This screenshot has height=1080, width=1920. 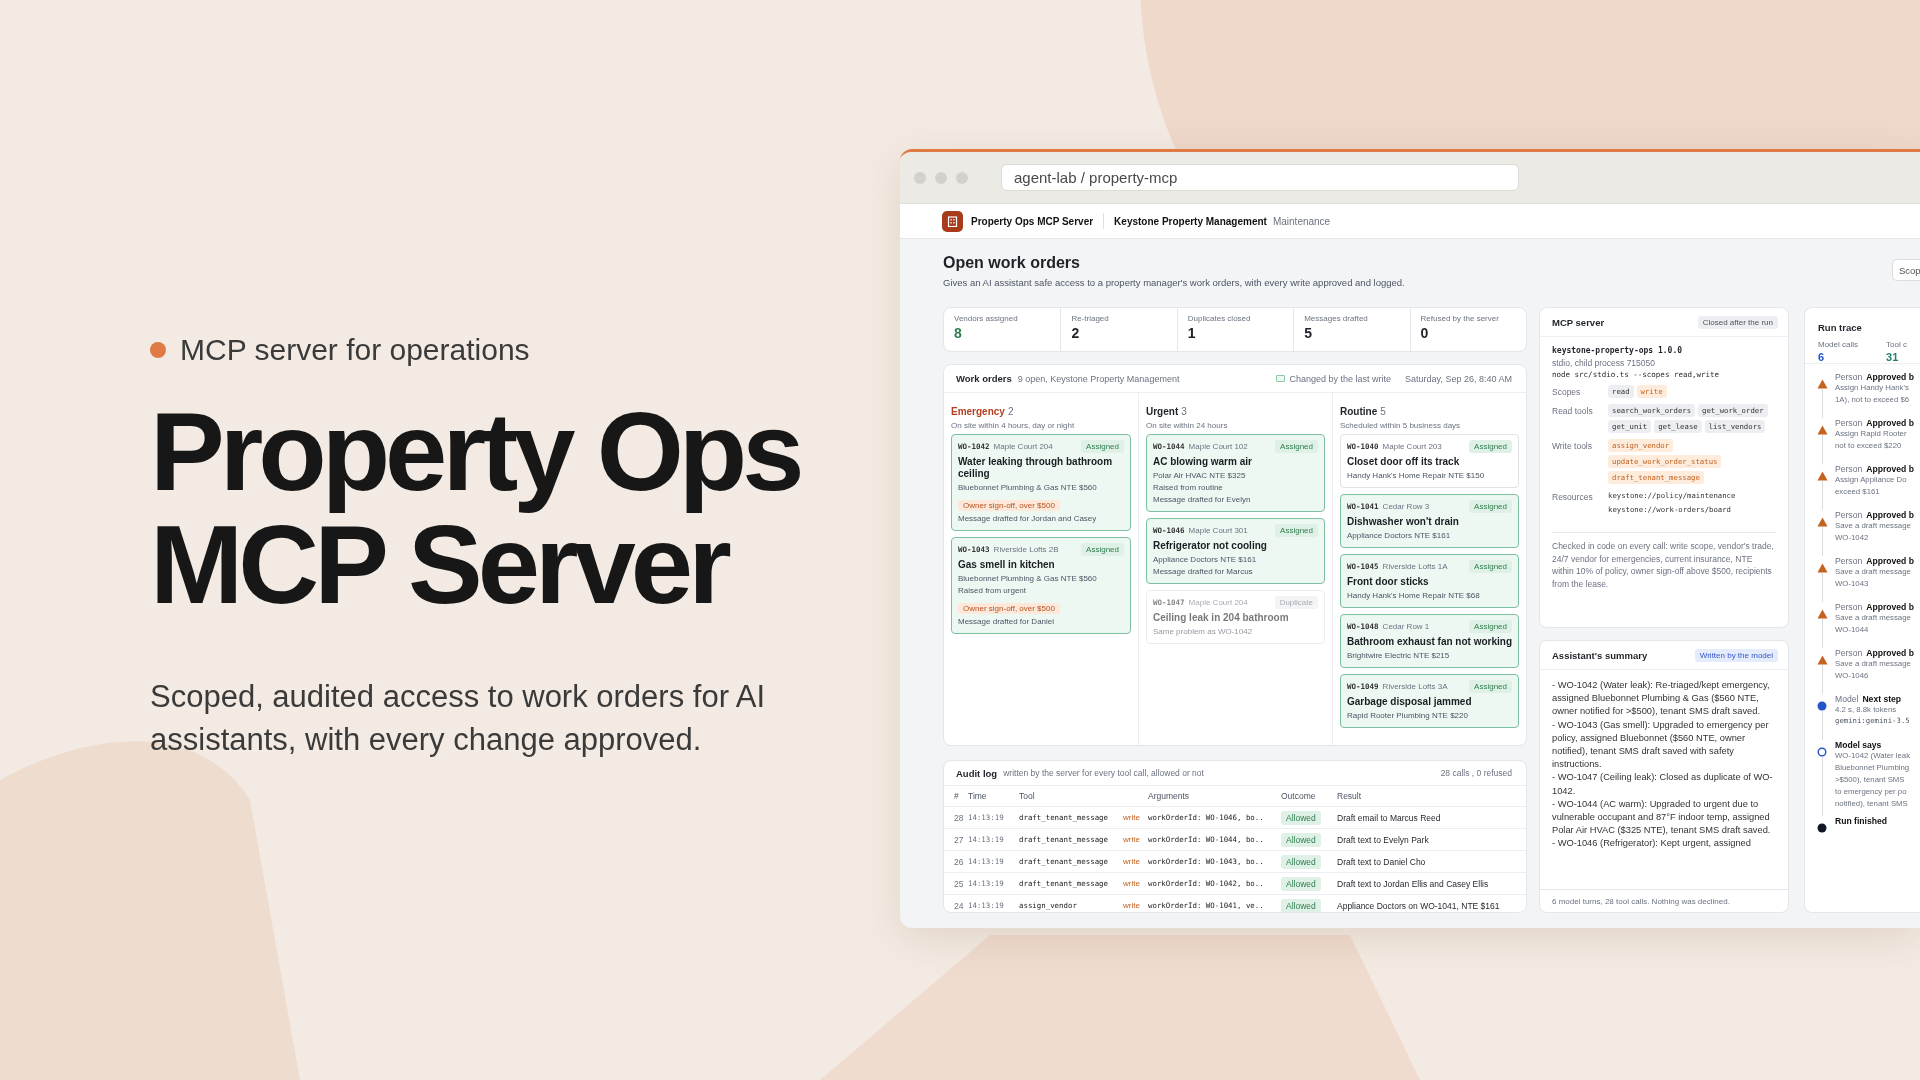 I want to click on stat-label: Duplicates closed, so click(x=1219, y=318).